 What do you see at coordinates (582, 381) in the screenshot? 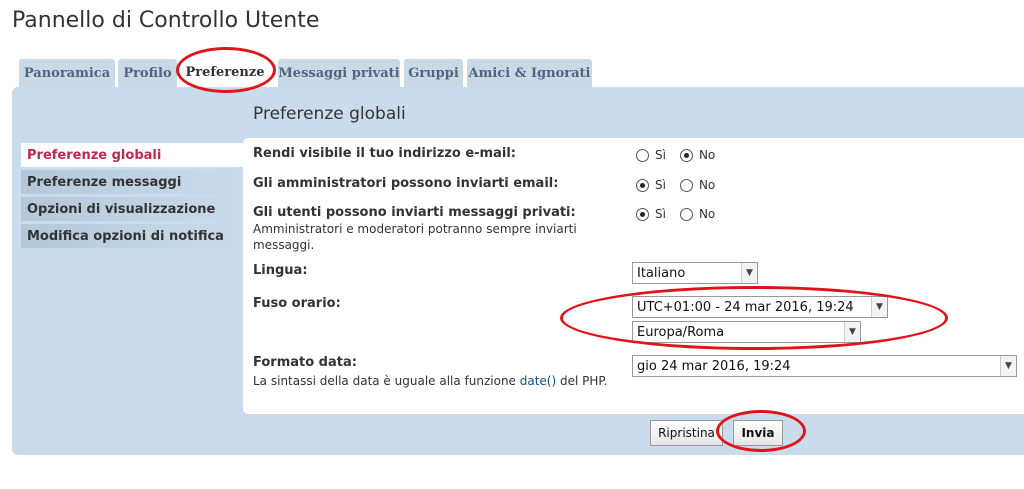
I see `date-format-explain-tail: del PHP.` at bounding box center [582, 381].